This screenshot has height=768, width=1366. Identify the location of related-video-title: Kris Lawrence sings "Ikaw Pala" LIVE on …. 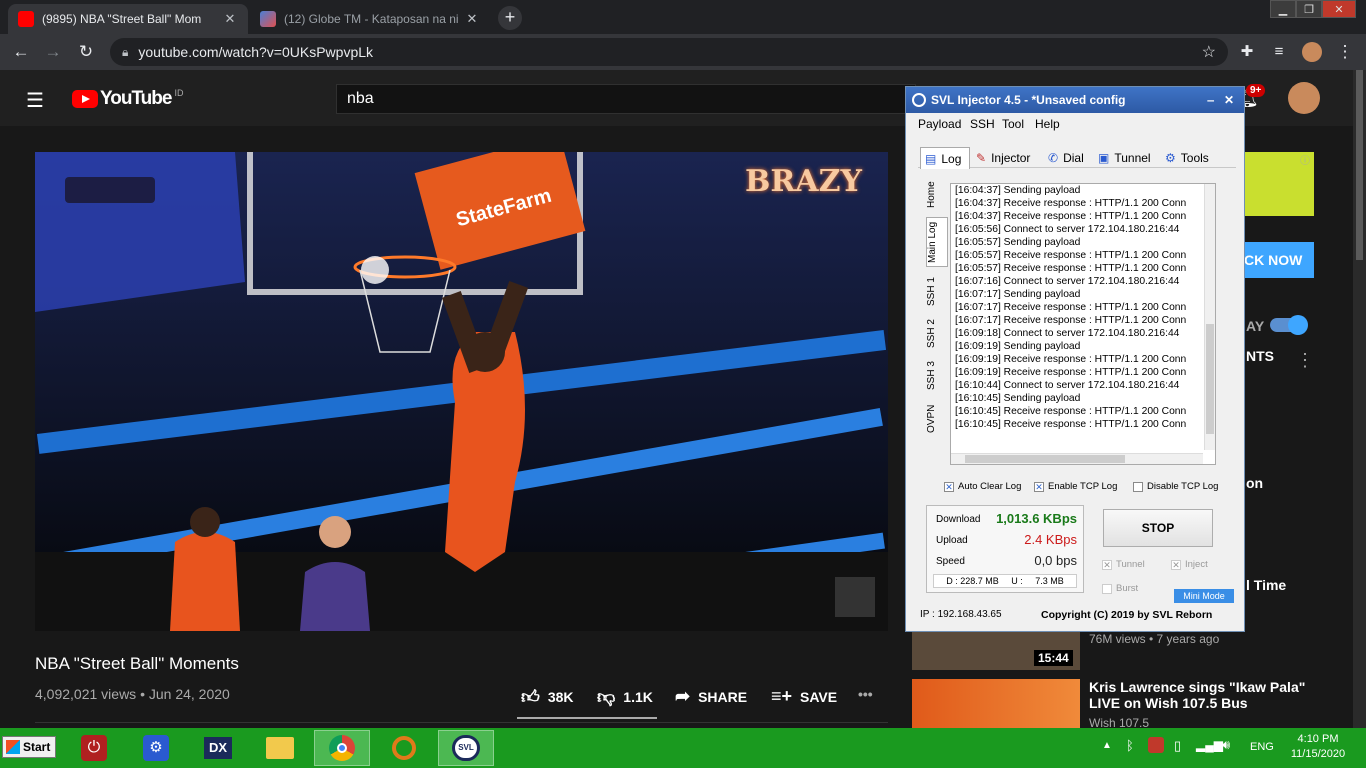
(1197, 695).